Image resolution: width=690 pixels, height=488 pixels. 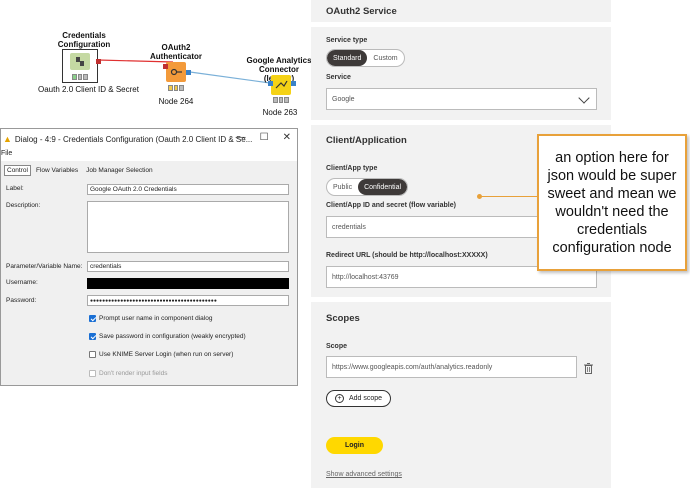 I want to click on param-input: credentials, so click(x=188, y=266).